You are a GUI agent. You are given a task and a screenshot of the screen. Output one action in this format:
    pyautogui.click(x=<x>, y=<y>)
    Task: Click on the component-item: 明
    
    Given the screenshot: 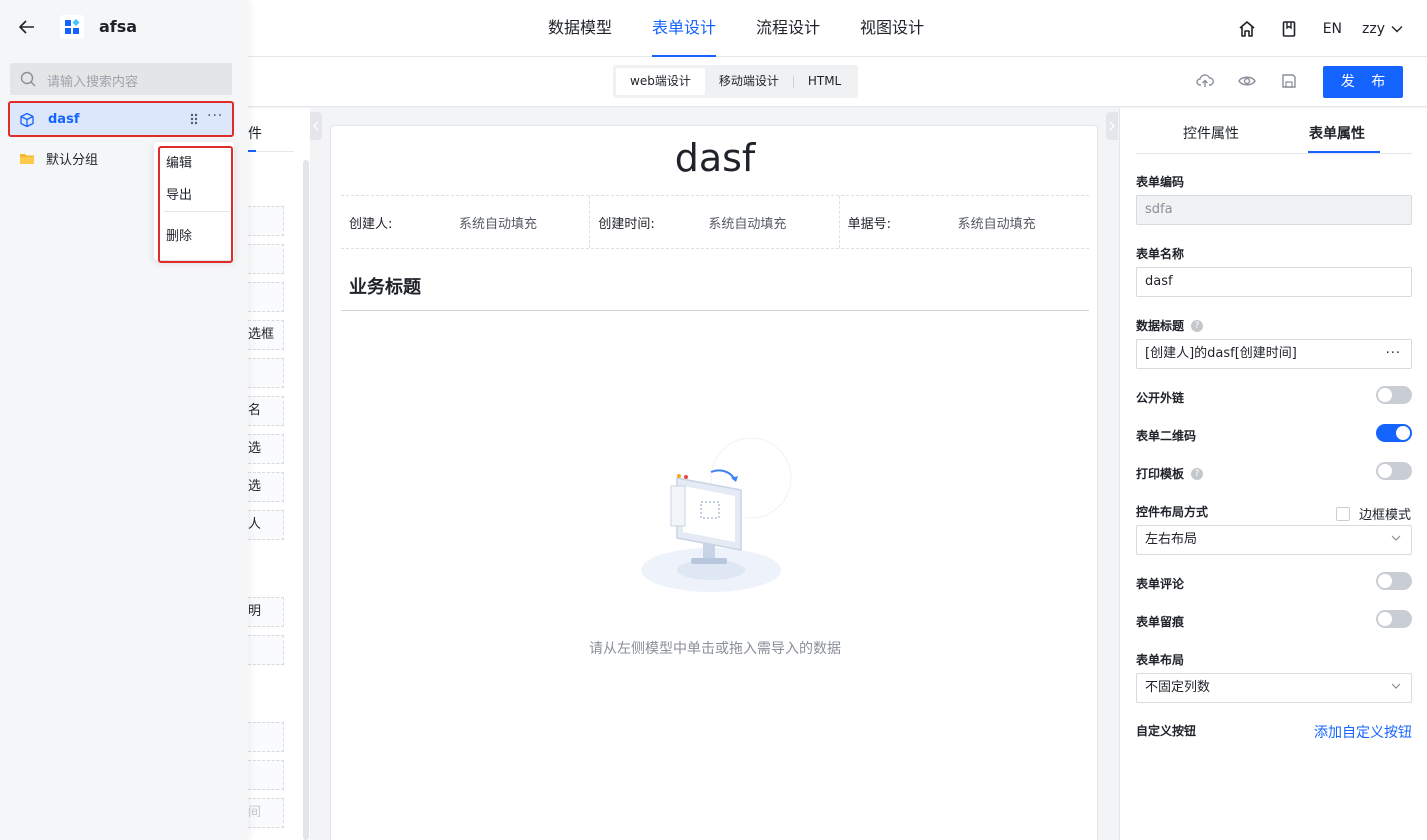 What is the action you would take?
    pyautogui.click(x=266, y=612)
    